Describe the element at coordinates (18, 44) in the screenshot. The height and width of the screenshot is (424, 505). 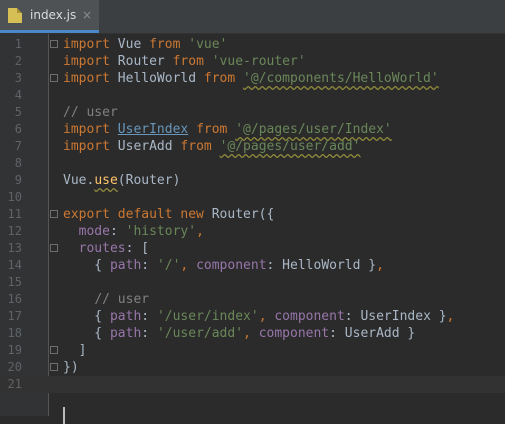
I see `line-number: 1` at that location.